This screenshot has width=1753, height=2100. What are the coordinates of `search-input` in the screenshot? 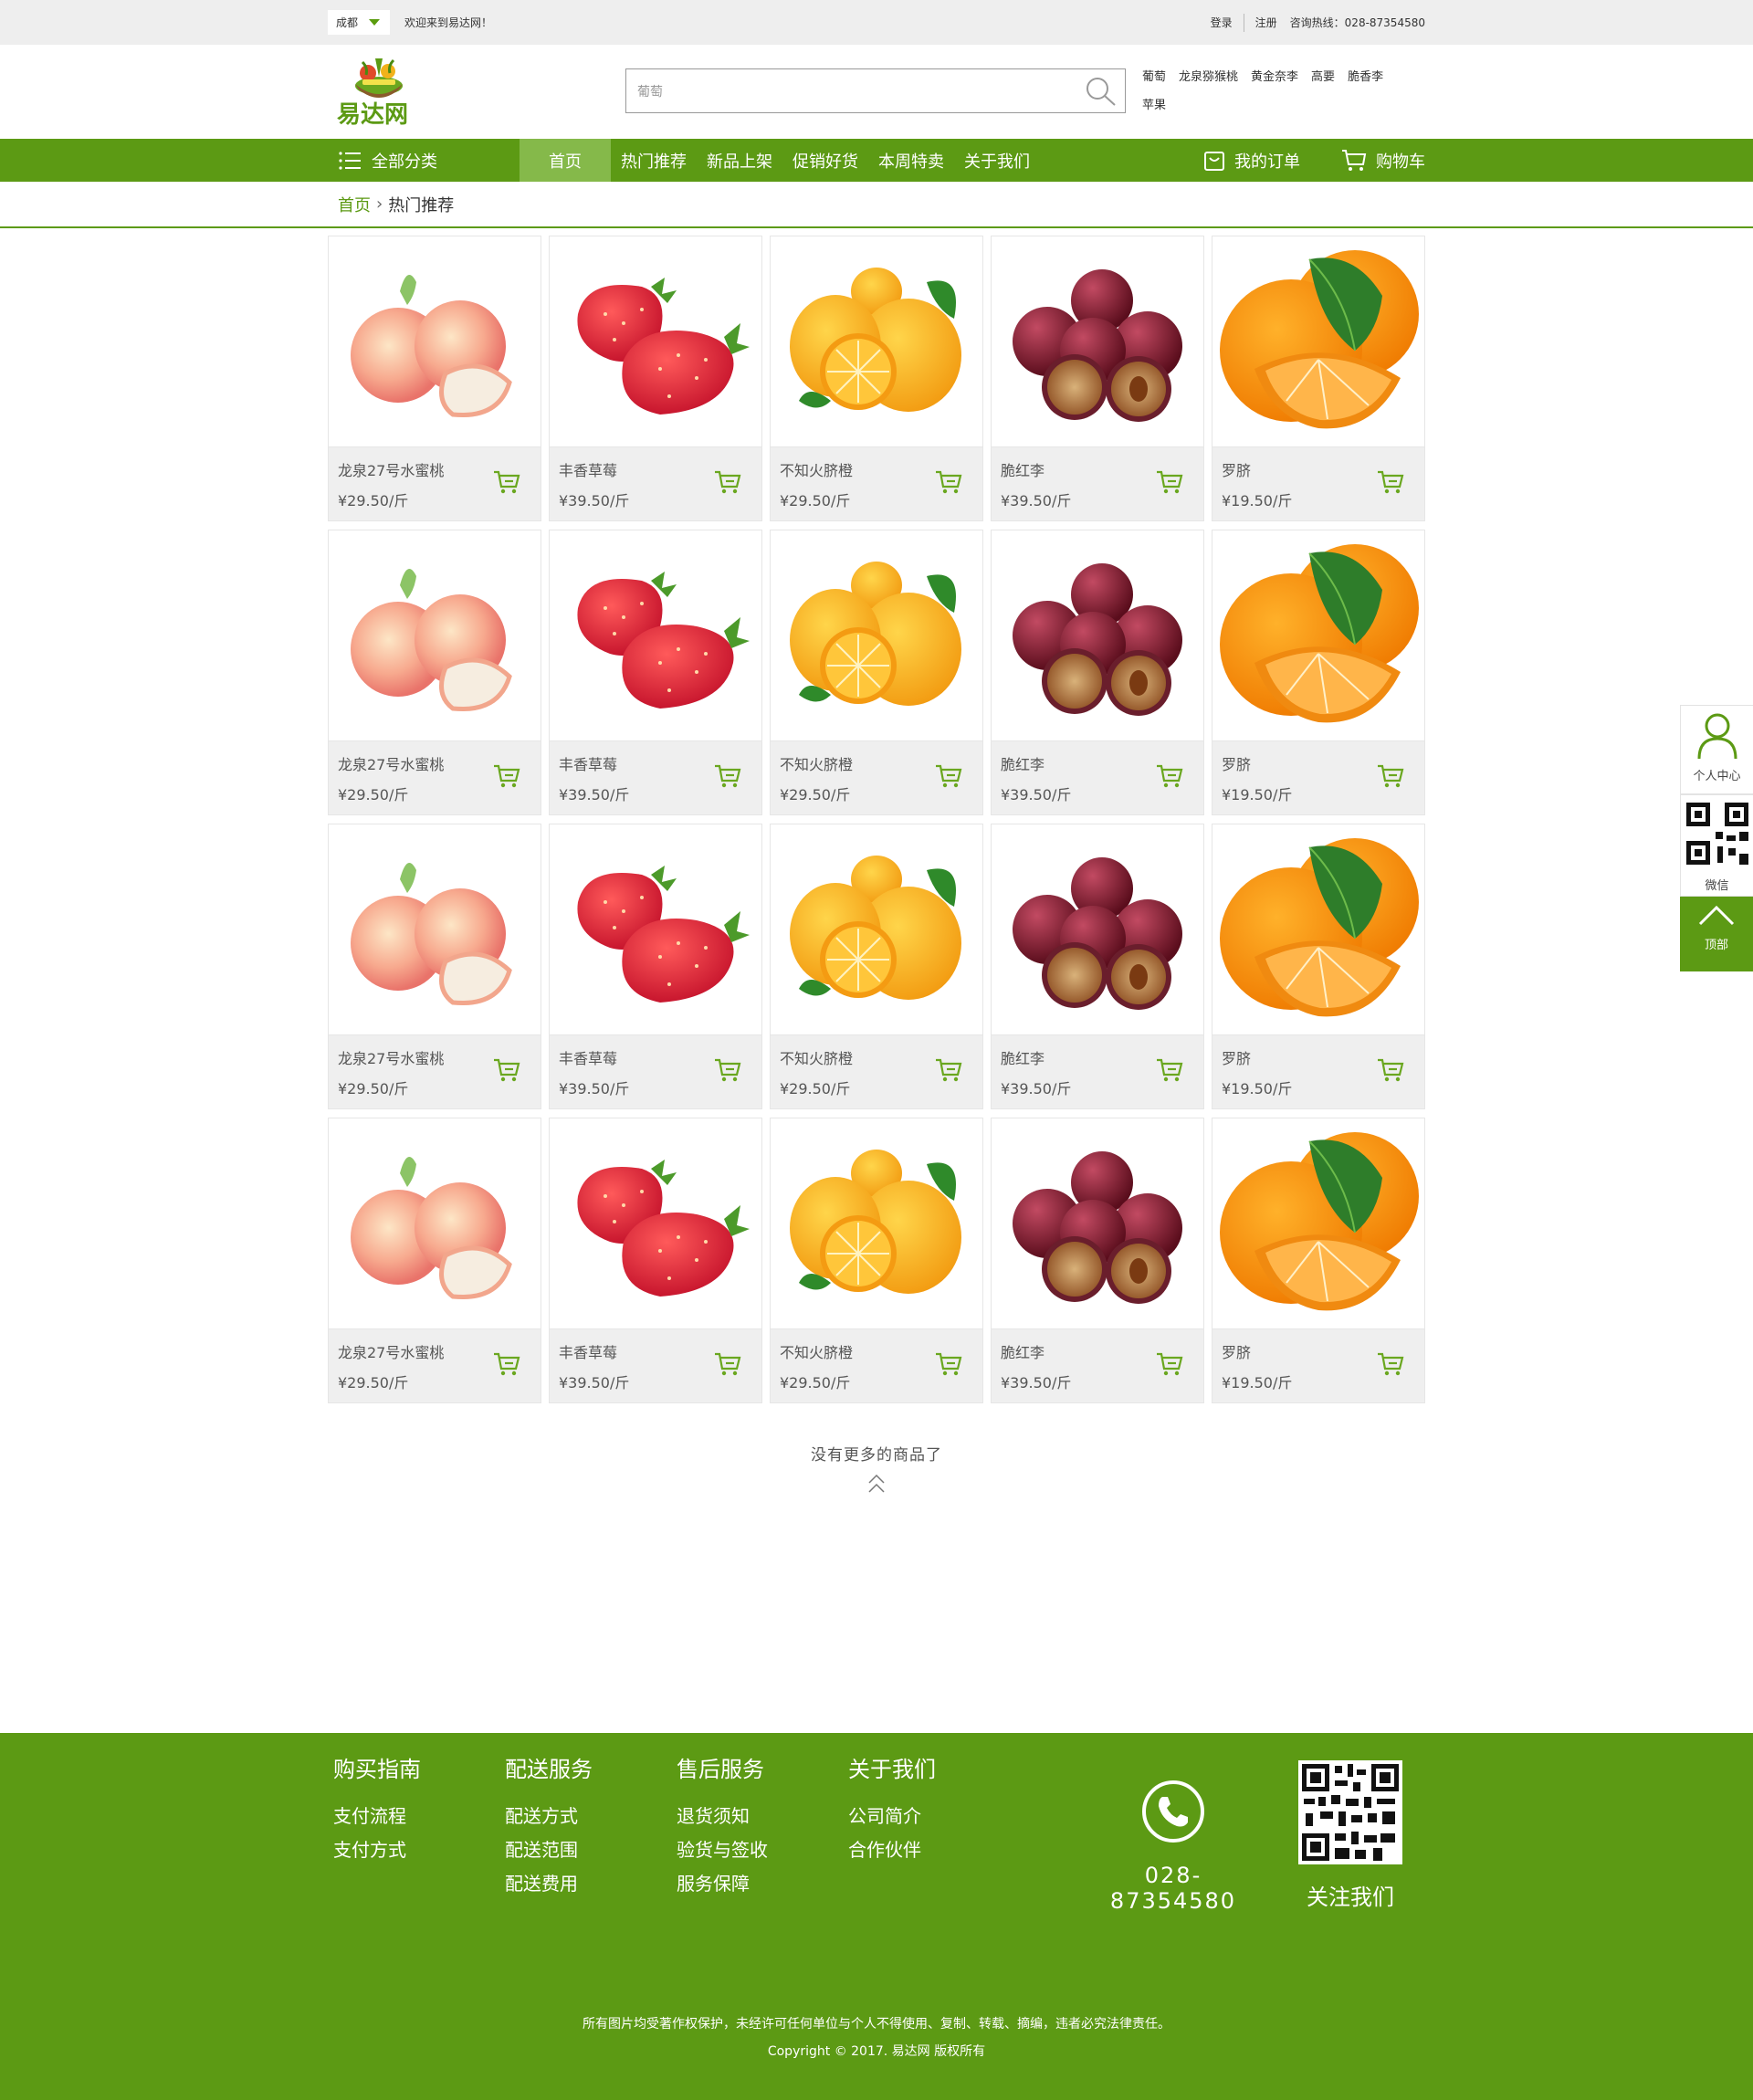 It's located at (845, 91).